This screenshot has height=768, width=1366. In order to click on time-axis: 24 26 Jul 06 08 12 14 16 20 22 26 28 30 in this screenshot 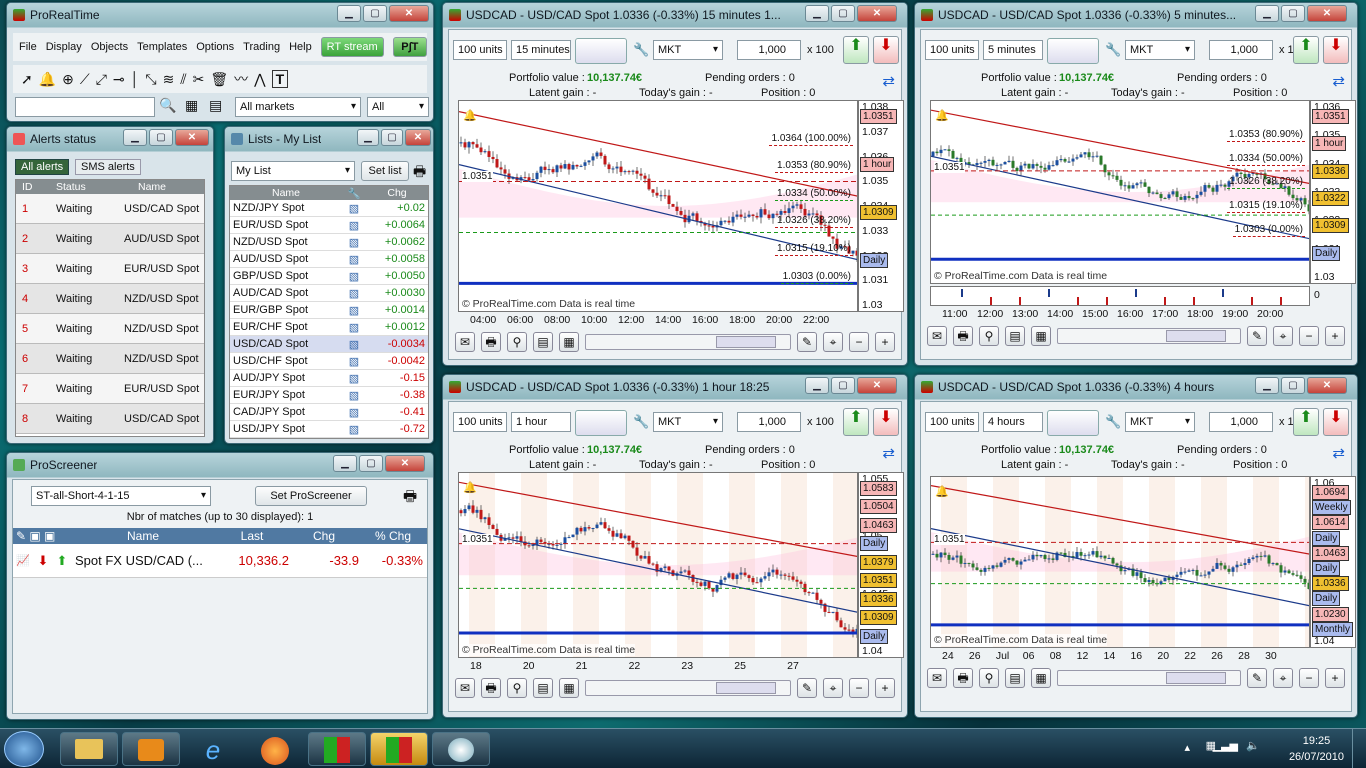, I will do `click(1120, 657)`.